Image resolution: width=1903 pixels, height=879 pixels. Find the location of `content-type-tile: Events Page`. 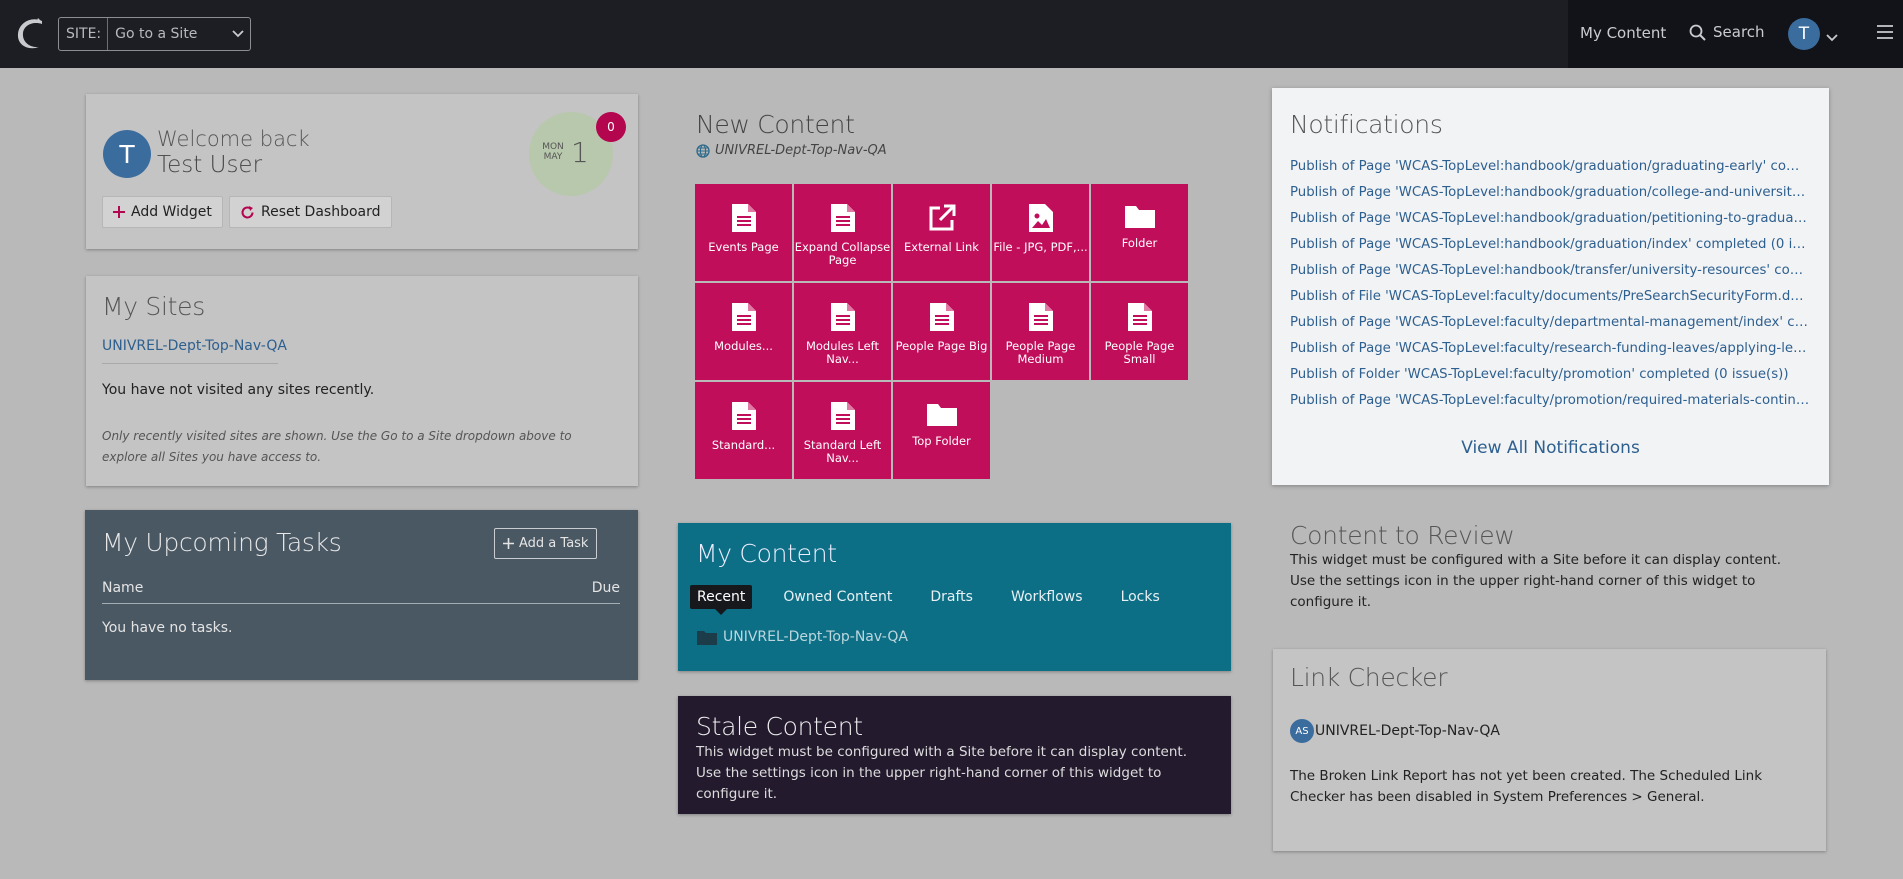

content-type-tile: Events Page is located at coordinates (743, 232).